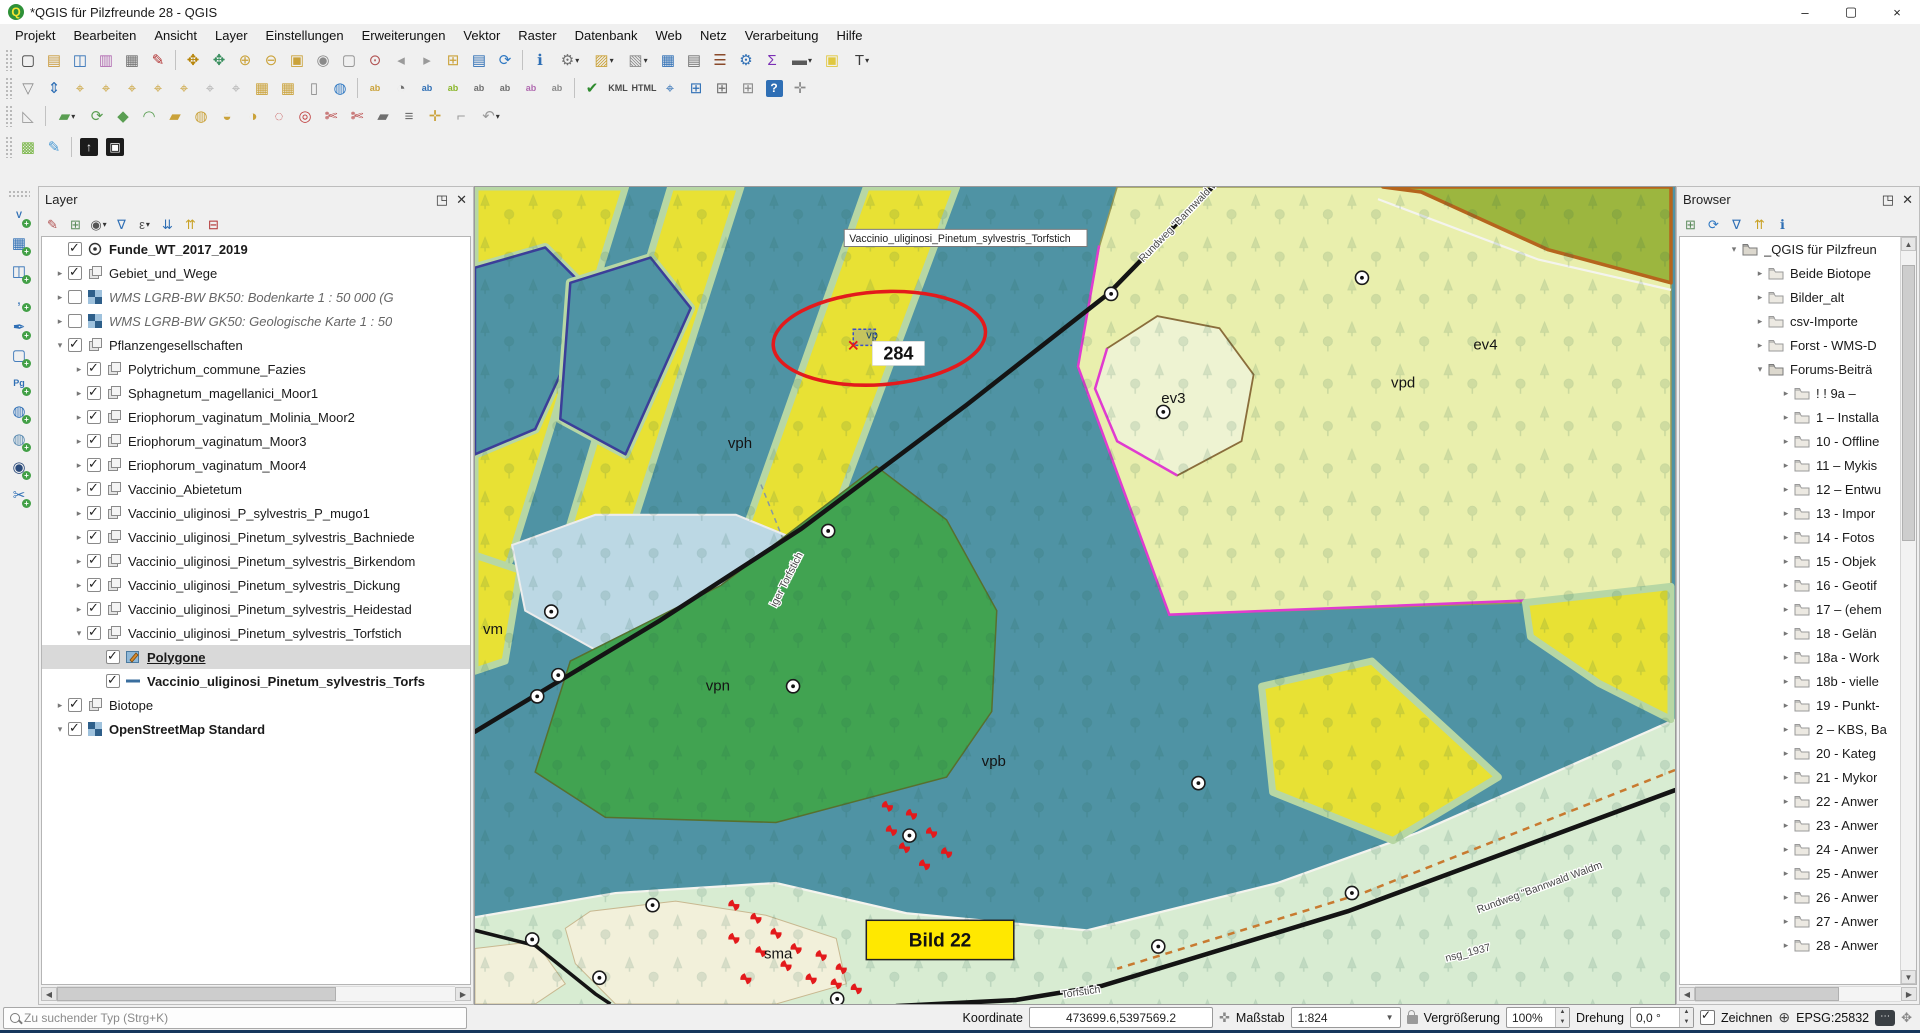  What do you see at coordinates (1805, 12) in the screenshot?
I see `minimize-button: –` at bounding box center [1805, 12].